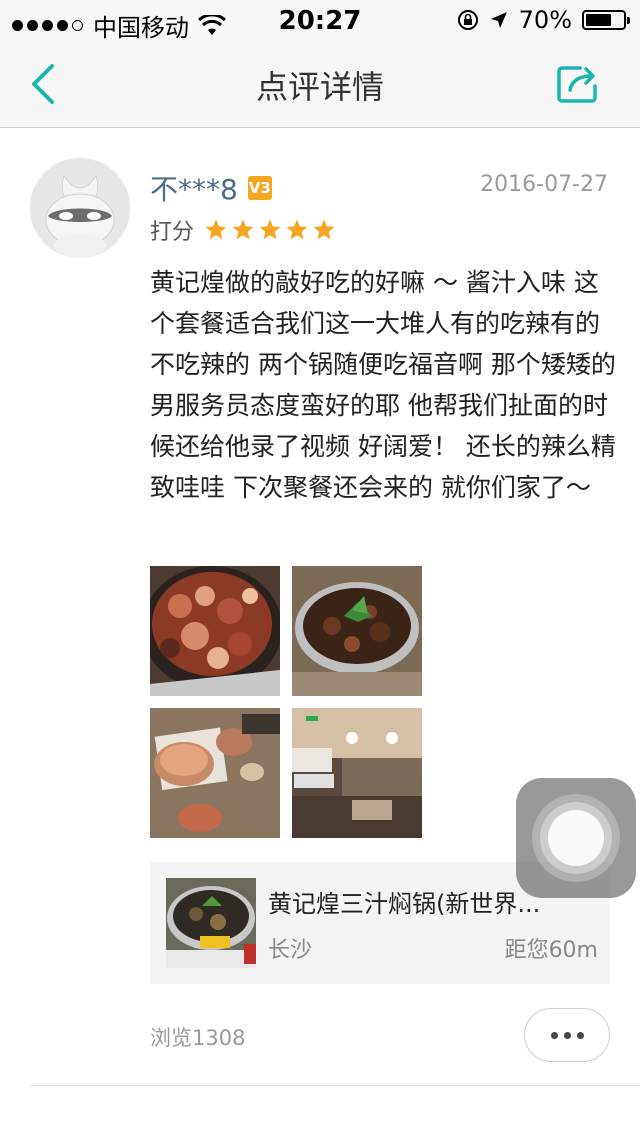  I want to click on shop-thumbnail, so click(211, 923).